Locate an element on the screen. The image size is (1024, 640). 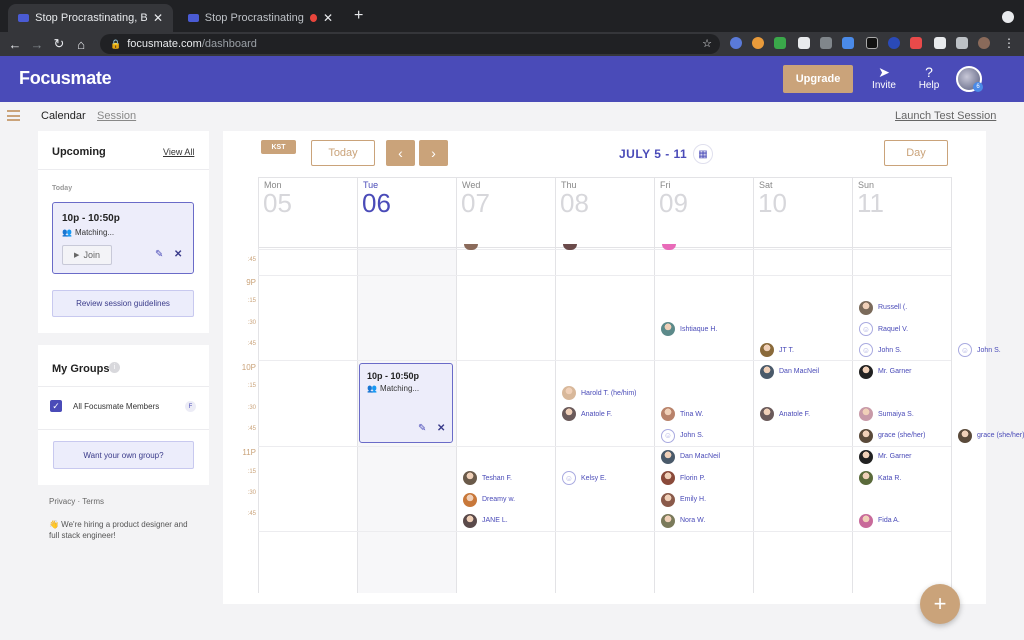
info-icon: i is located at coordinates (114, 367).